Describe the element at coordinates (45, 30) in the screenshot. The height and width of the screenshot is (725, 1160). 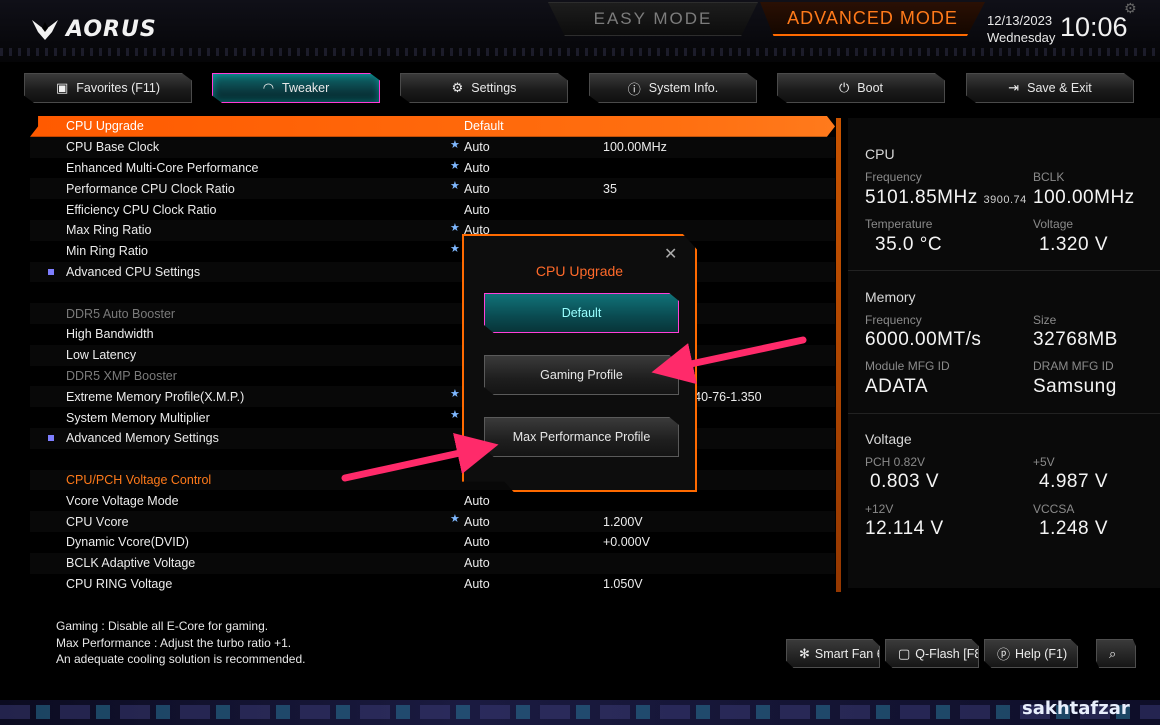
I see `eagle-icon` at that location.